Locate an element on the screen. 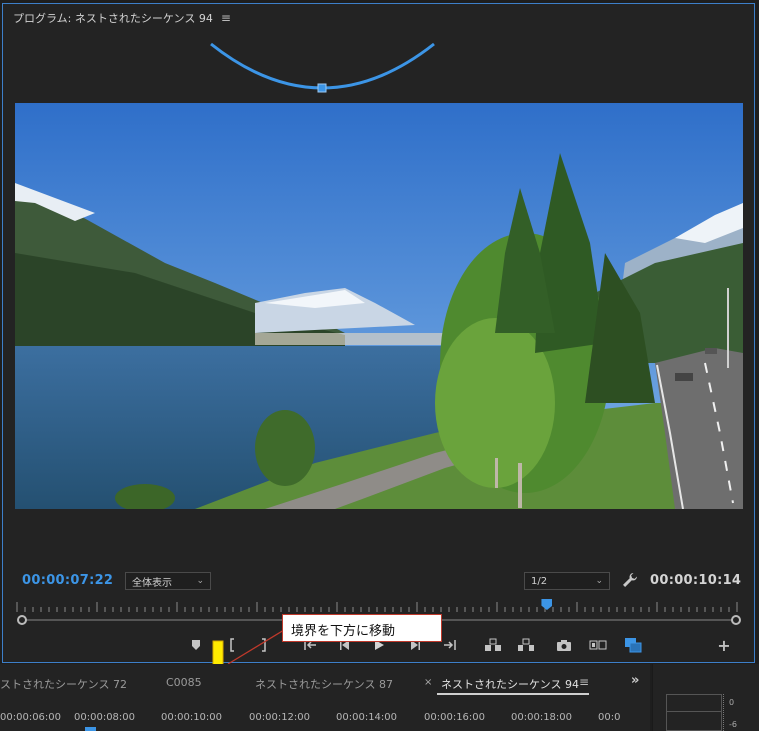 The image size is (759, 731). meter-divider is located at coordinates (694, 711).